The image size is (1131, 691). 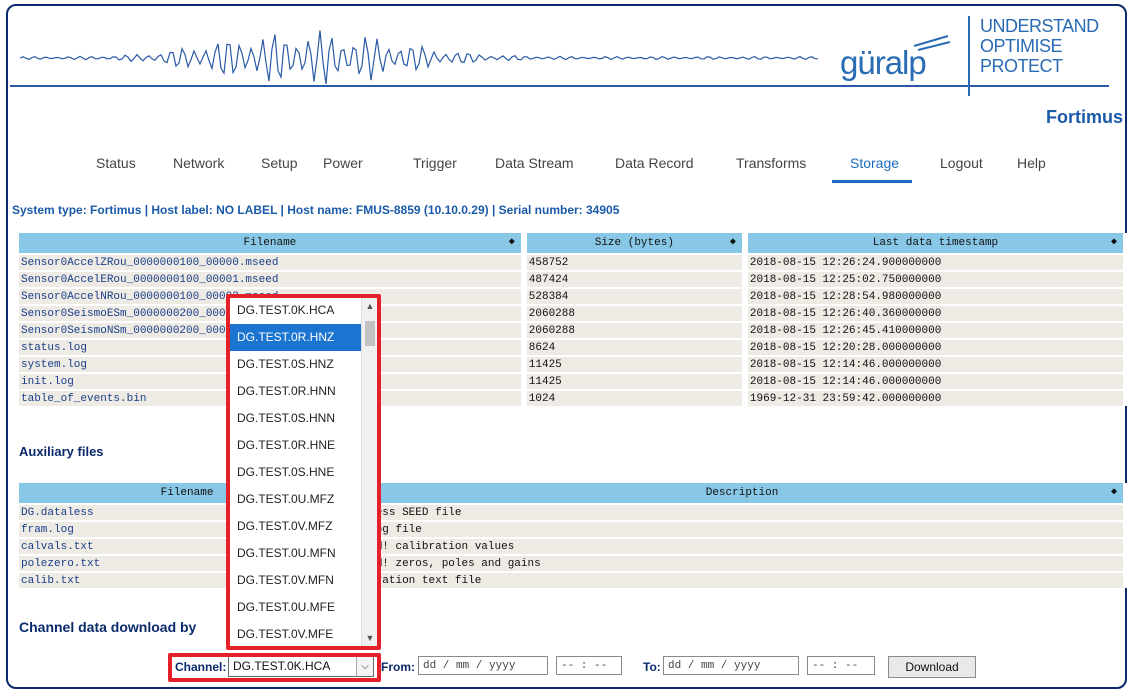 I want to click on file-link: Sensor0AccelERou_0000000100_00001.mseed, so click(x=273, y=279).